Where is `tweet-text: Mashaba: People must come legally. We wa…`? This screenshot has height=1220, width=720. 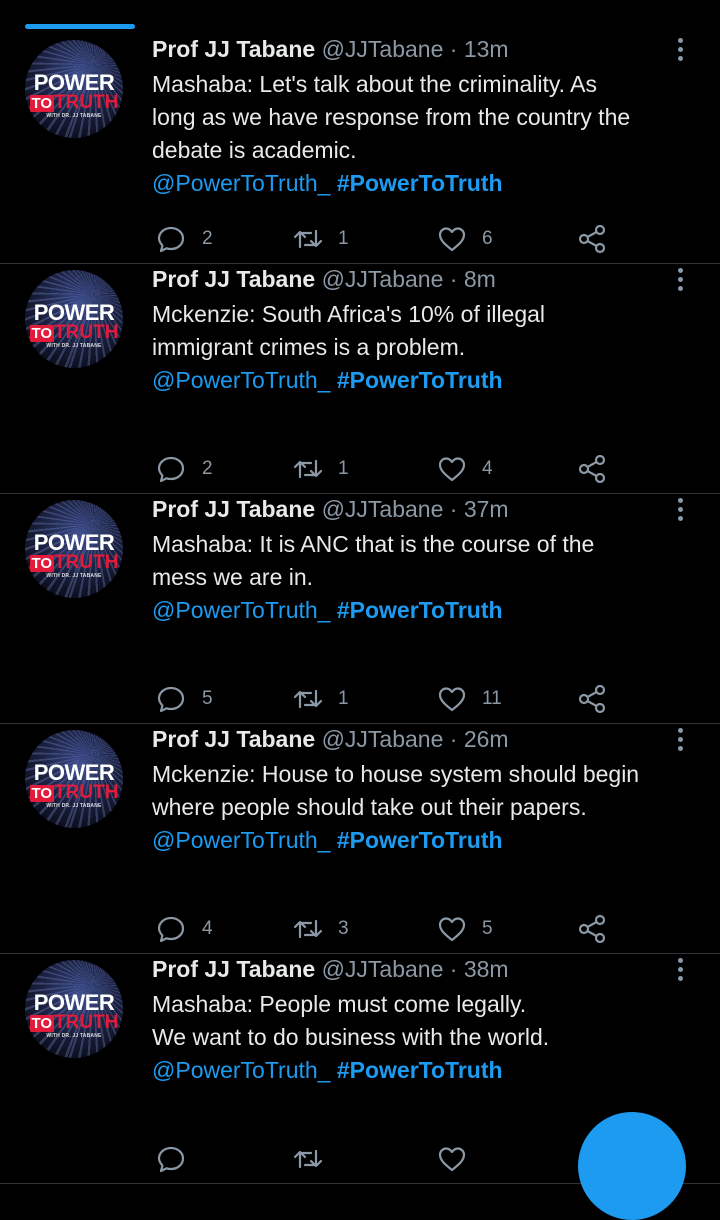
tweet-text: Mashaba: People must come legally. We wa… is located at coordinates (427, 1037).